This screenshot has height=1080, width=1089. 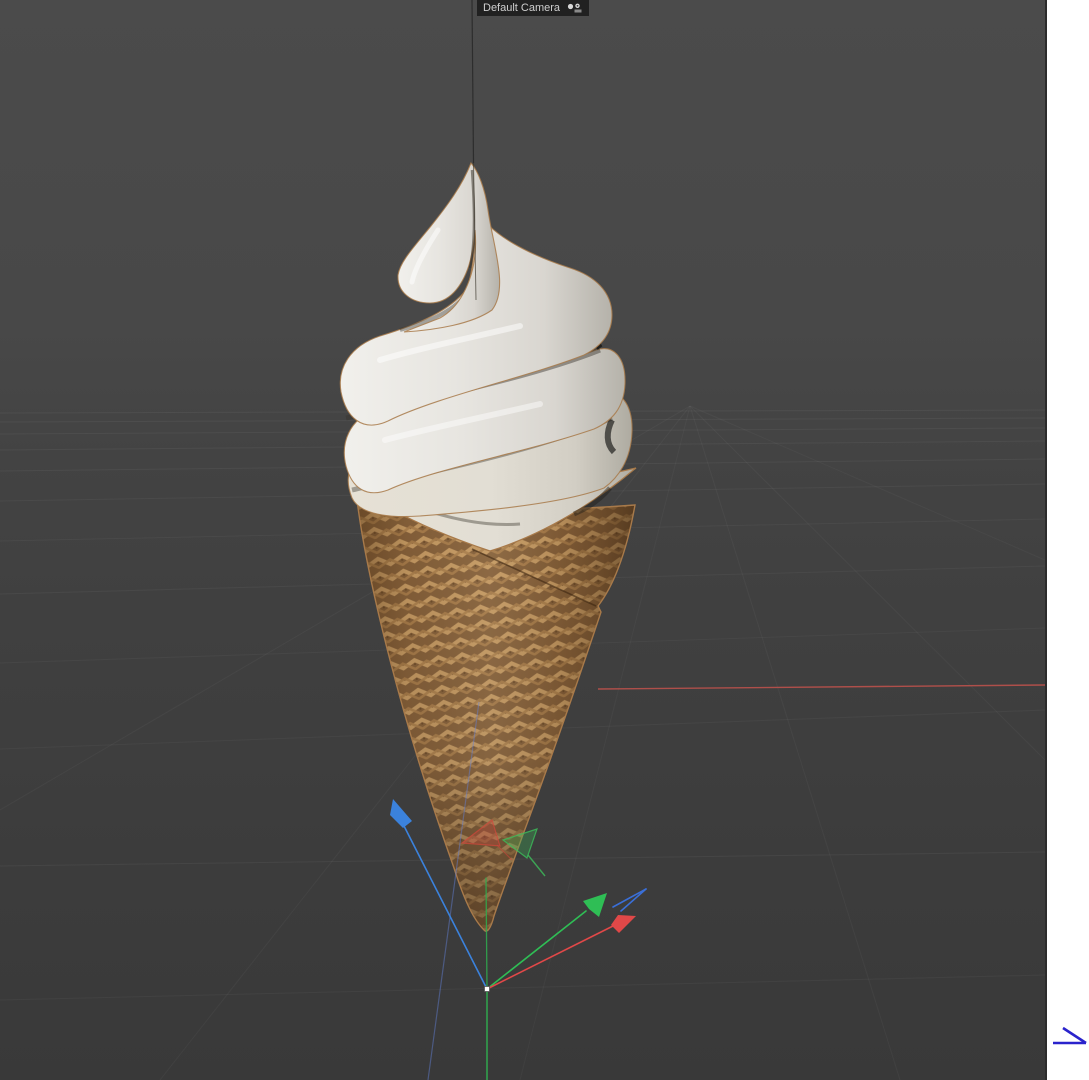 I want to click on y-axis-handle-line, so click(x=536, y=950).